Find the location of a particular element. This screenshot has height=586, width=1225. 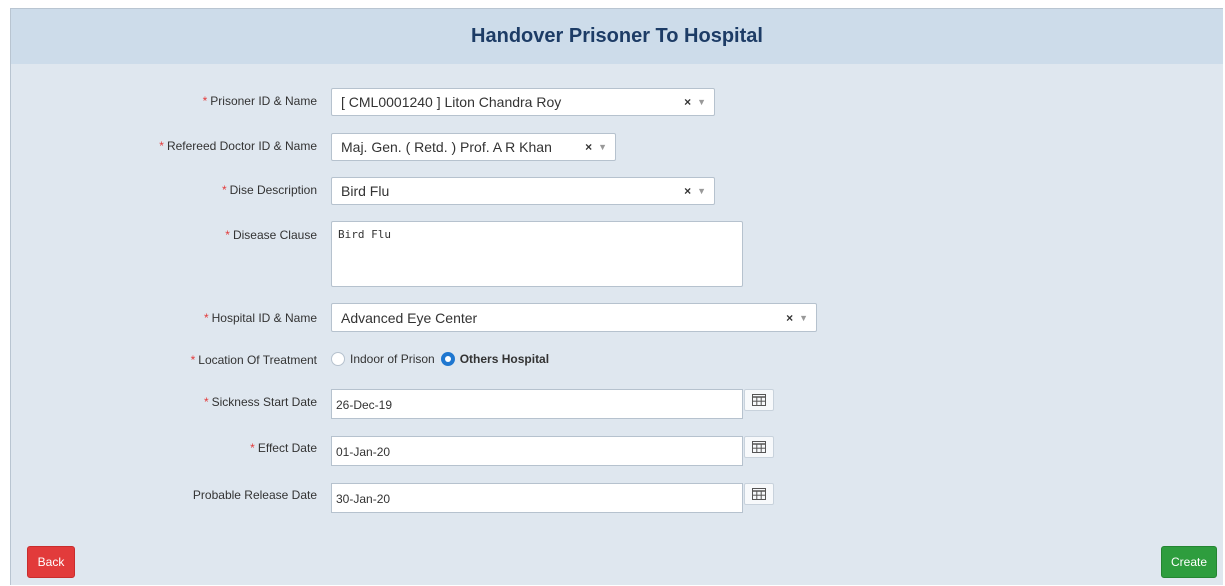

release-date-input: 30-Jan-20 is located at coordinates (537, 498).